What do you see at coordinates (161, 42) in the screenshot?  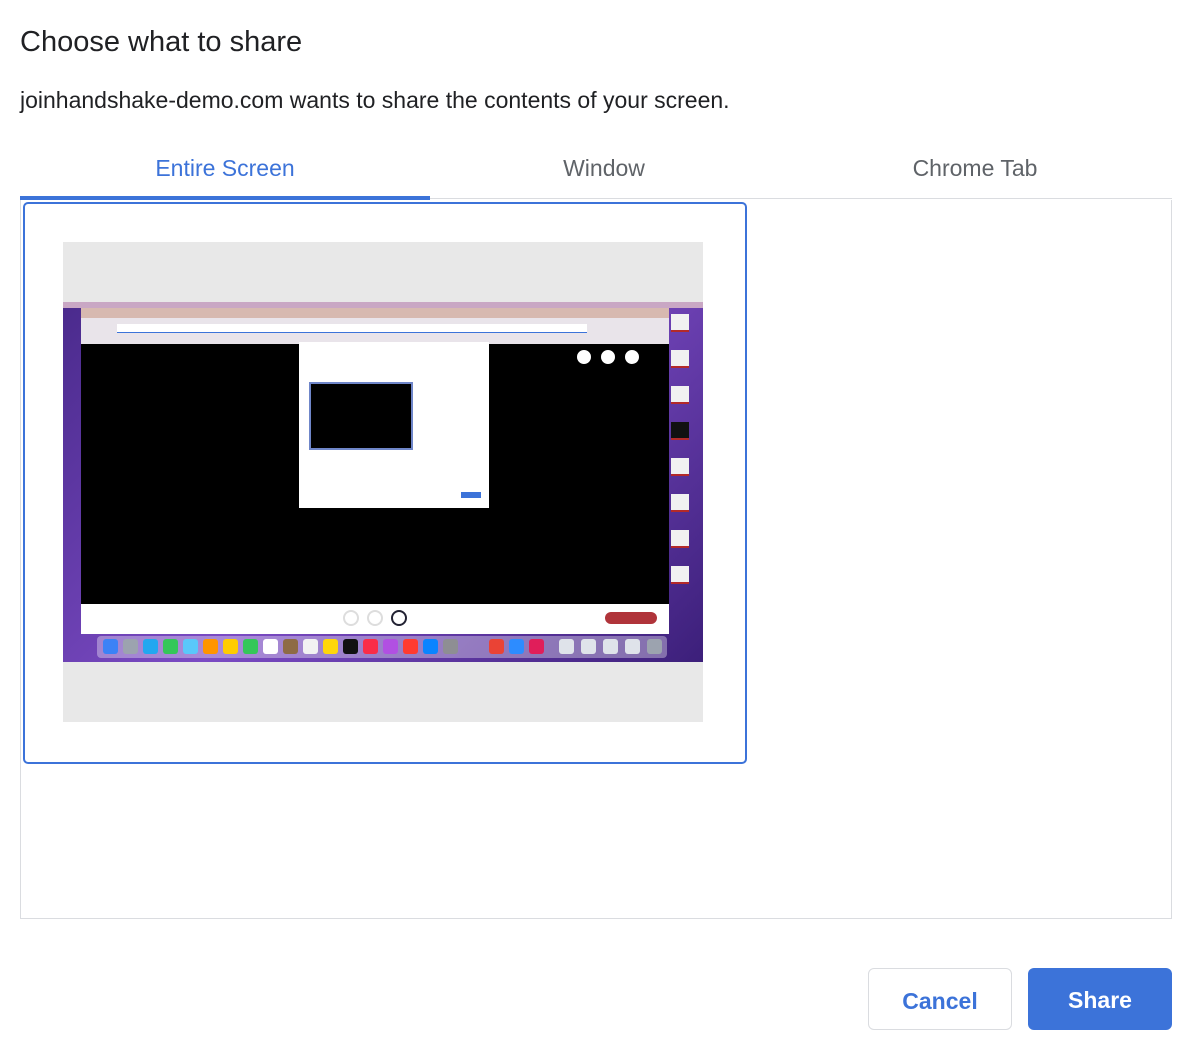 I see `dialog-title: Choose what to share` at bounding box center [161, 42].